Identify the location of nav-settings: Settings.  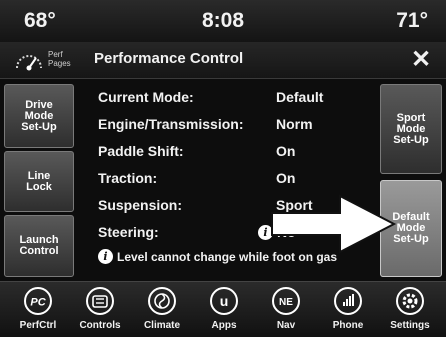
(410, 309).